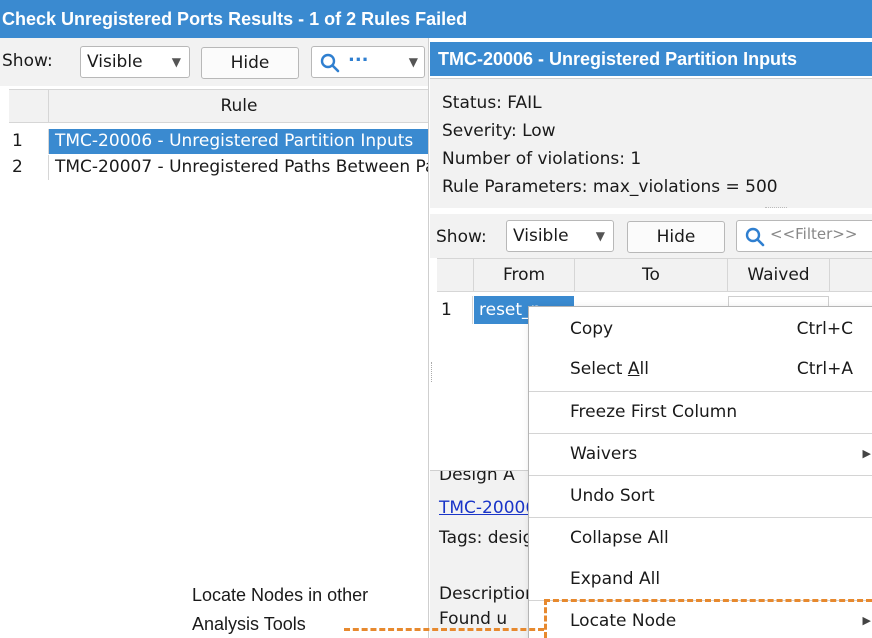 This screenshot has width=872, height=638. Describe the element at coordinates (433, 372) in the screenshot. I see `vertical-splitter` at that location.